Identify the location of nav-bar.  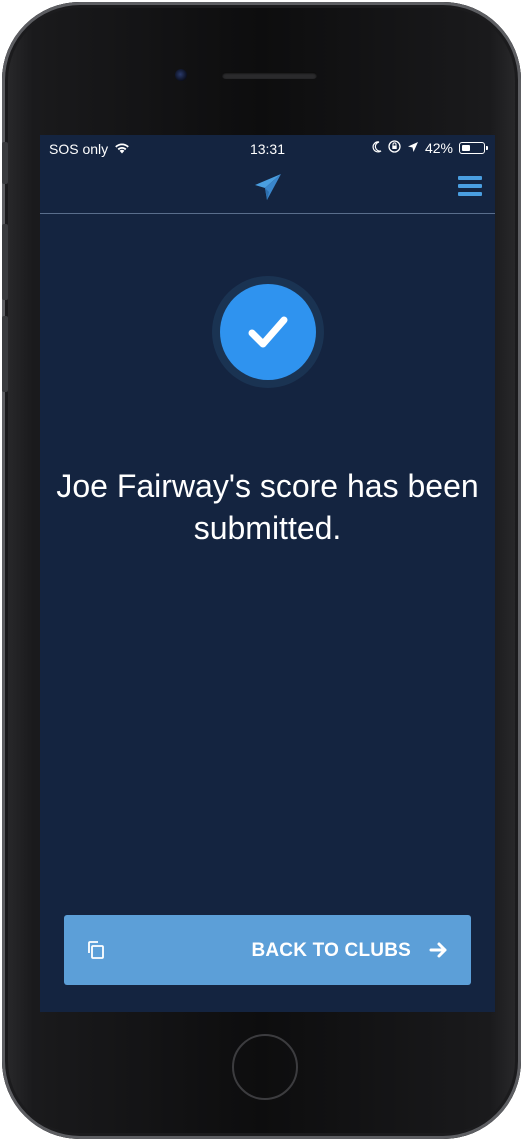
(267, 188).